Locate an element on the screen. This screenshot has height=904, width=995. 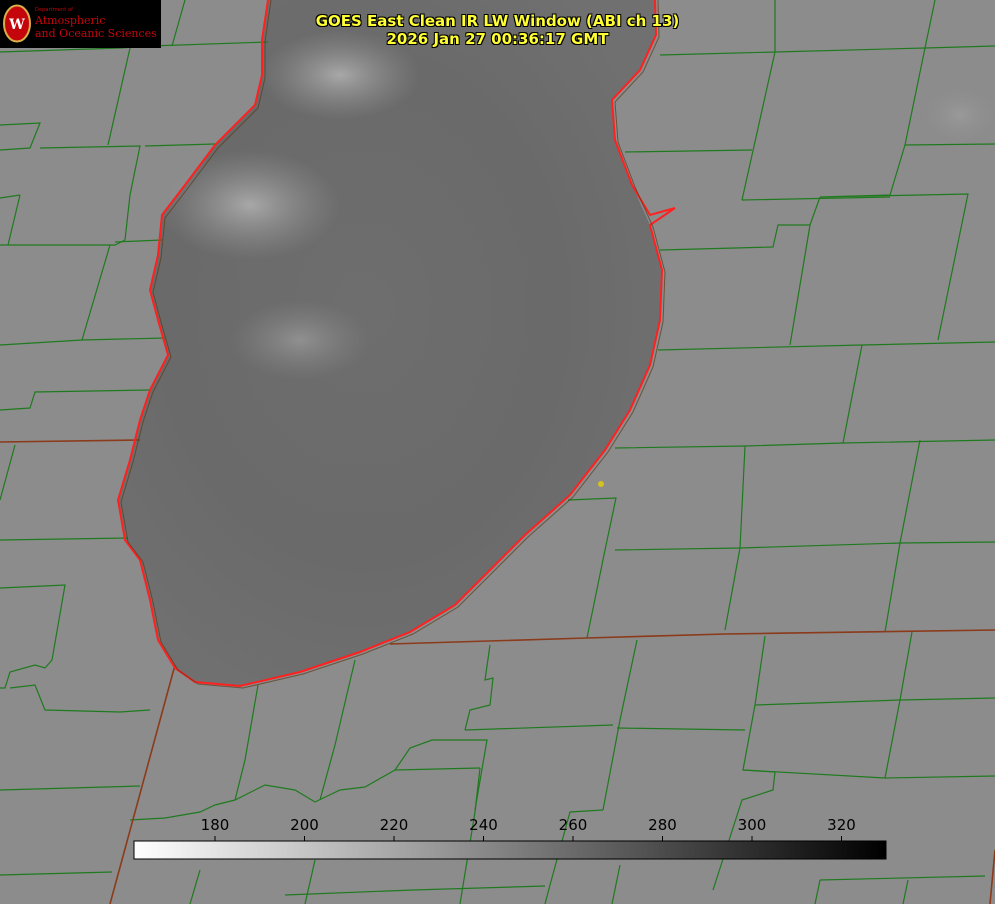
image-timestamp: 2026 Jan 27 00:36:17 GMT is located at coordinates (497, 39).